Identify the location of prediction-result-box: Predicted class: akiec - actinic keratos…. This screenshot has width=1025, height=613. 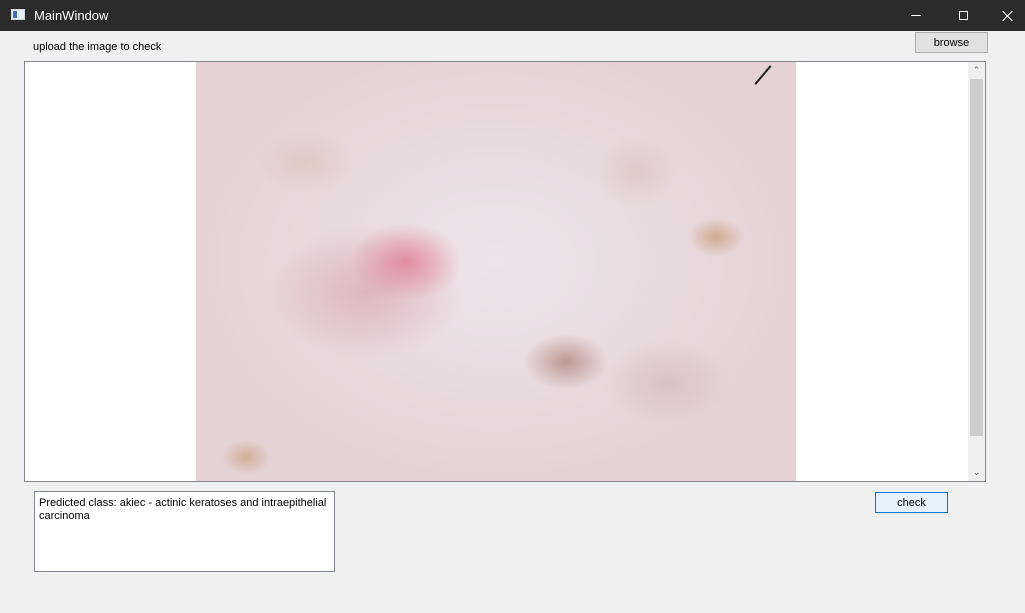
(184, 531).